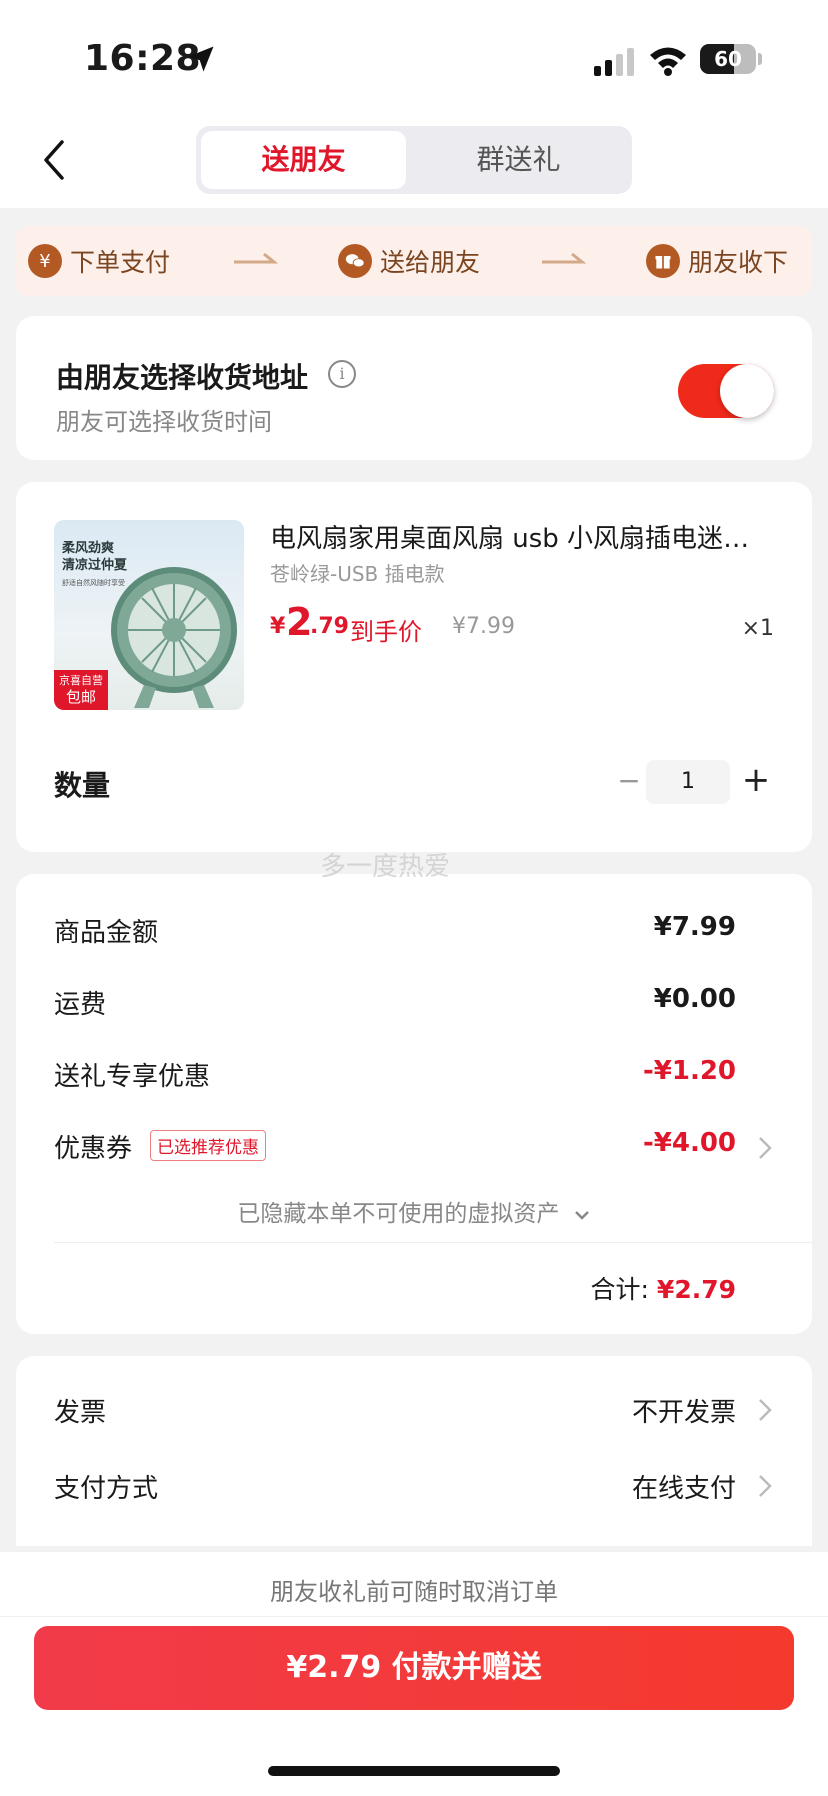 The height and width of the screenshot is (1796, 828). I want to click on payment-method-label: 支付方式, so click(106, 1489).